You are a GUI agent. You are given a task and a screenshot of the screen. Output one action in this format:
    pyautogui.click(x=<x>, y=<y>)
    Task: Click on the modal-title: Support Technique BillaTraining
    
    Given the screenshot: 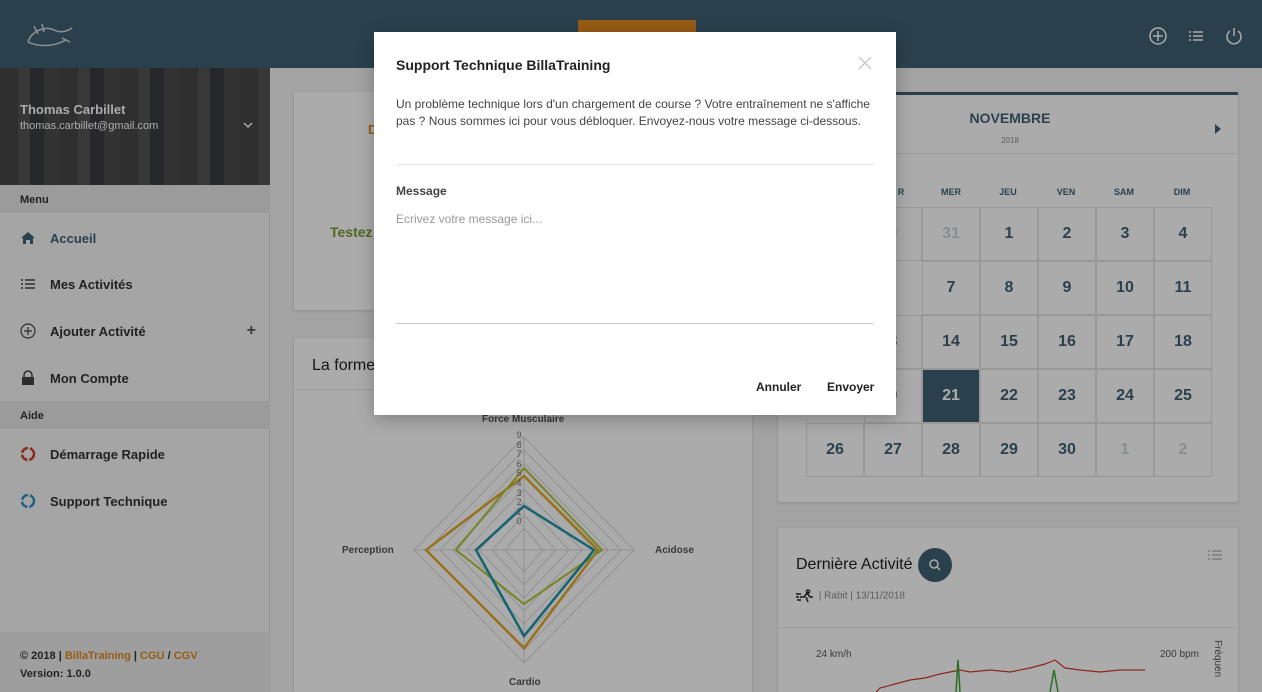 What is the action you would take?
    pyautogui.click(x=503, y=65)
    